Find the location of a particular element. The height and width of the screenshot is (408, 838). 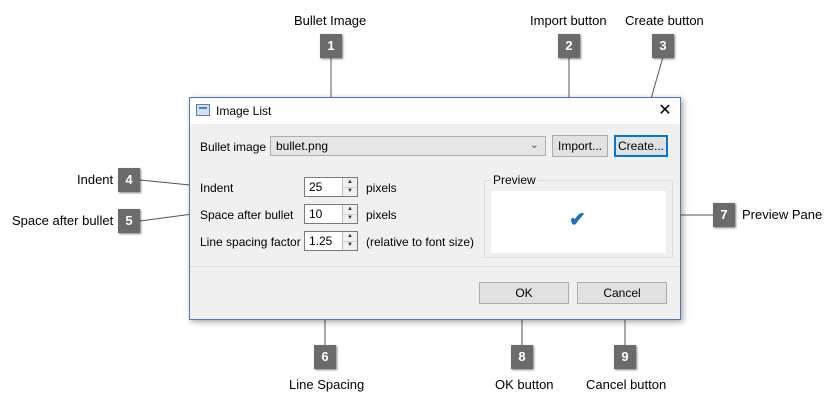

line-spacing-spin-buttons: ▲ ▼ is located at coordinates (349, 241).